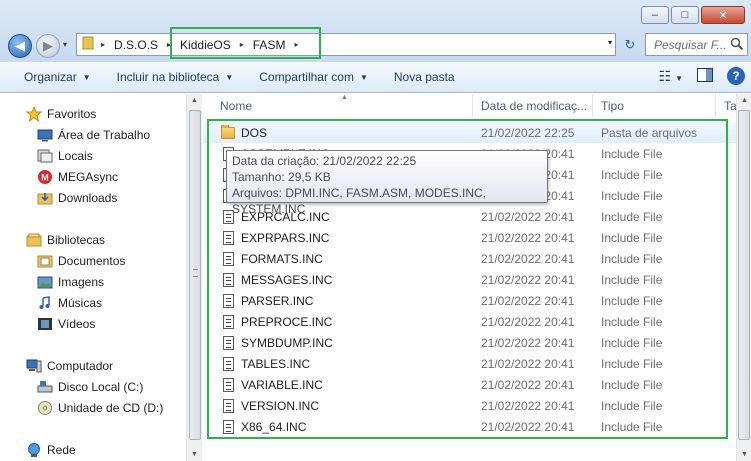 Image resolution: width=751 pixels, height=461 pixels. I want to click on sidebar-item-label: Vídeos, so click(77, 323).